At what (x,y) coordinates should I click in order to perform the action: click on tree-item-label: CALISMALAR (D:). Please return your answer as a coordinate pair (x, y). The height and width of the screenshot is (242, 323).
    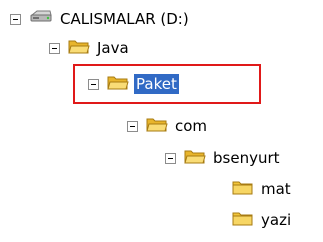
    Looking at the image, I should click on (124, 19).